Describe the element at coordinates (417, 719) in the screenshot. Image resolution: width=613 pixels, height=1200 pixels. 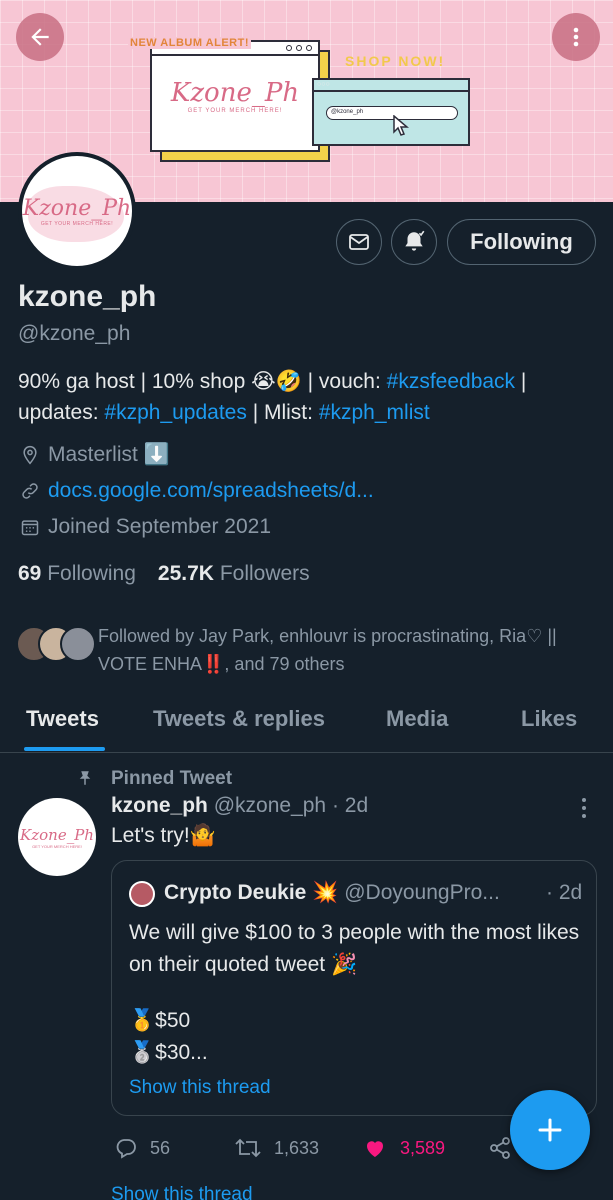
I see `tab-media: Media` at that location.